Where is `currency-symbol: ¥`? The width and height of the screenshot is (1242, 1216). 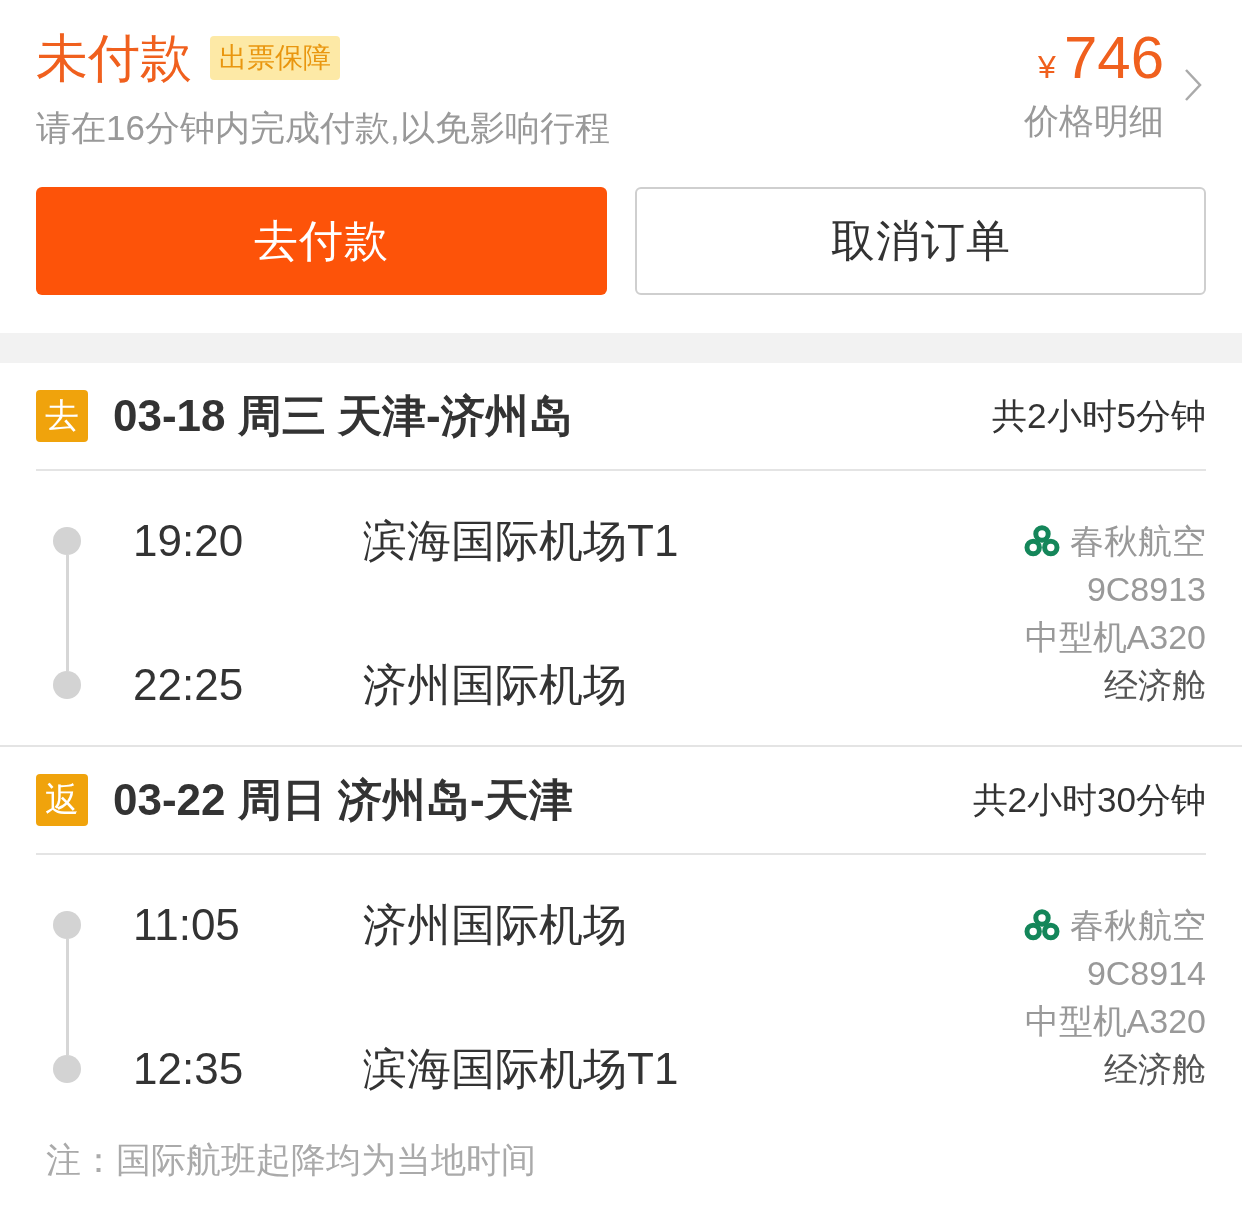
currency-symbol: ¥ is located at coordinates (1047, 67).